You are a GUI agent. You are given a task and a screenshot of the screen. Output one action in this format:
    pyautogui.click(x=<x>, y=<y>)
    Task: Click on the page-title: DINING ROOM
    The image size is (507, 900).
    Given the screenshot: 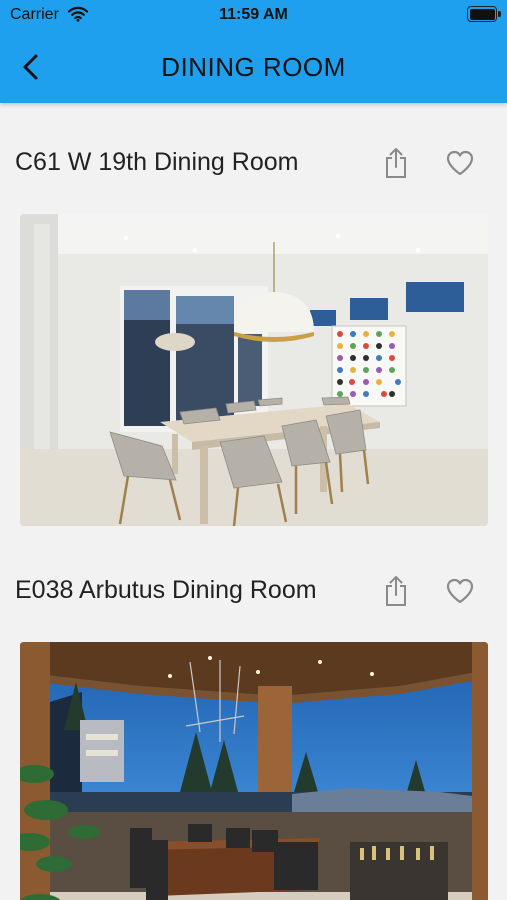 What is the action you would take?
    pyautogui.click(x=253, y=67)
    